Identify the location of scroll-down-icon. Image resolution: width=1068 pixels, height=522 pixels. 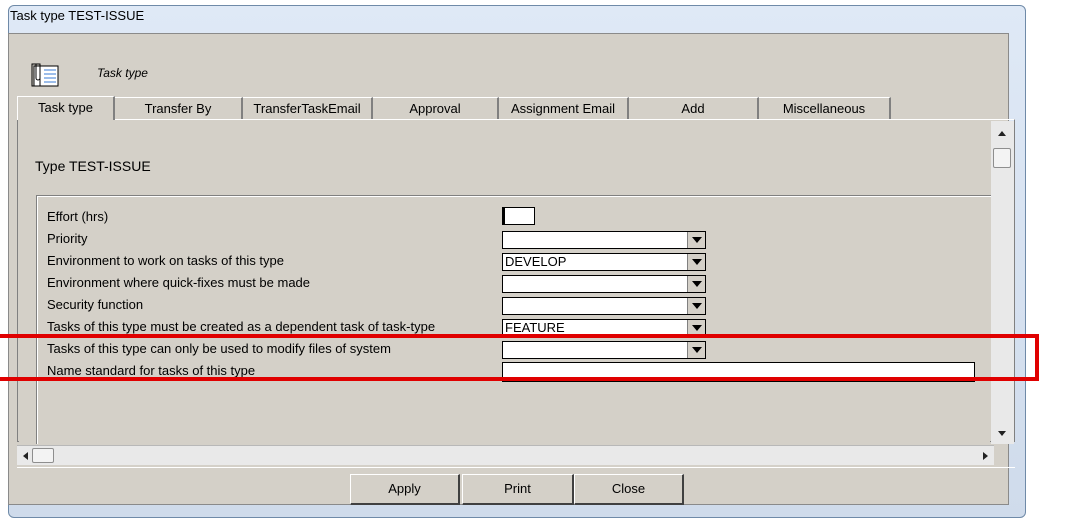
(1002, 433).